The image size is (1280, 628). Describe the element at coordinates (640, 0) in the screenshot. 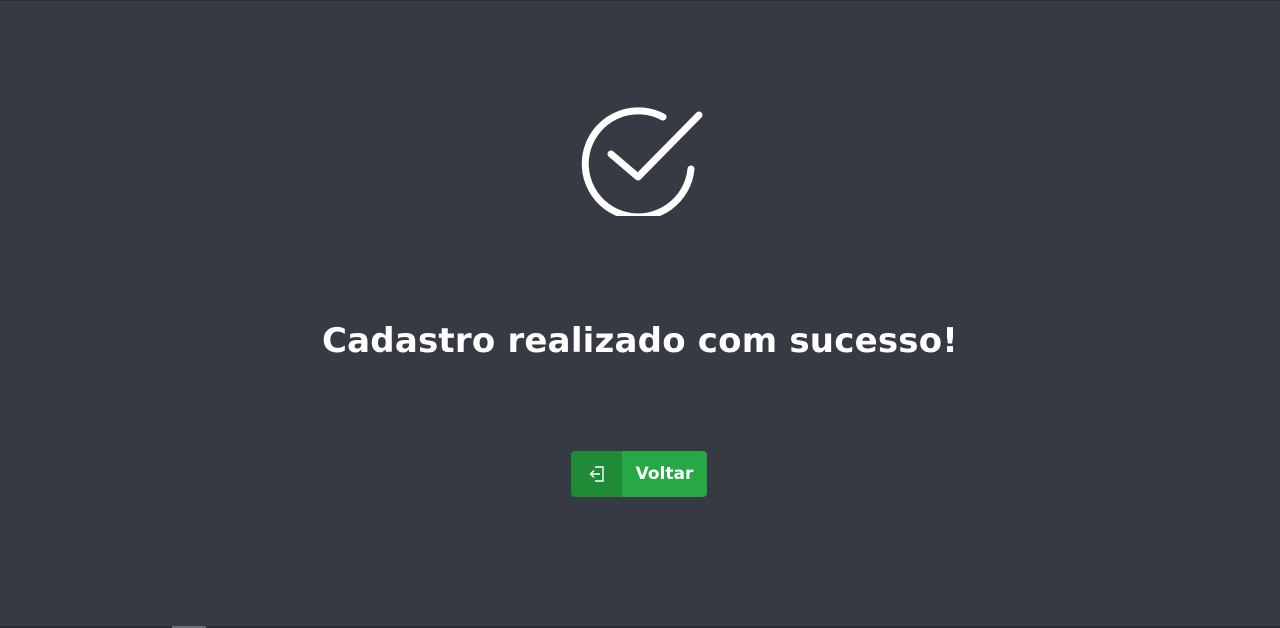

I see `top-border` at that location.